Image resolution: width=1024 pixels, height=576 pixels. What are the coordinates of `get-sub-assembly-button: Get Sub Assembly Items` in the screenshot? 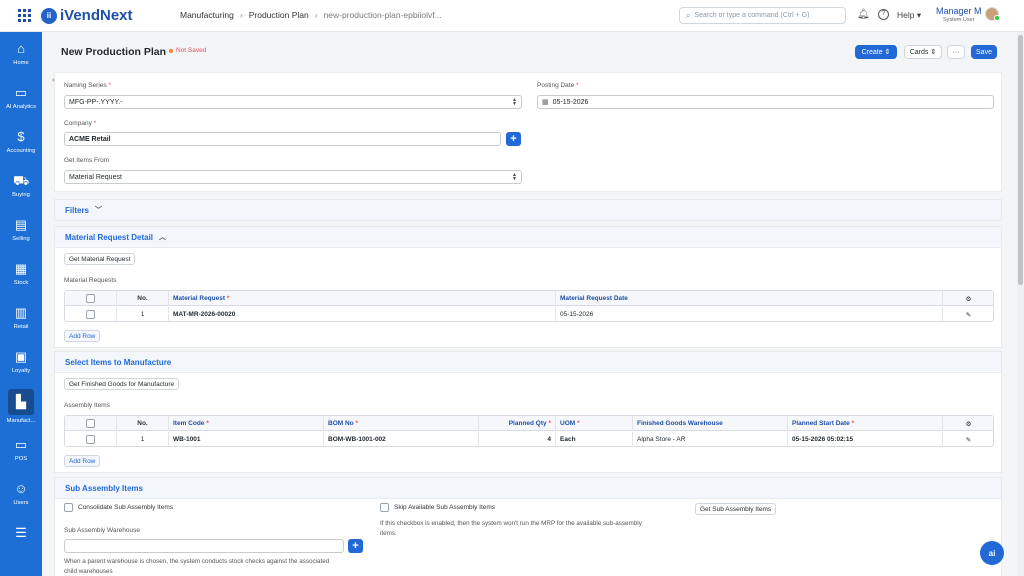 It's located at (736, 509).